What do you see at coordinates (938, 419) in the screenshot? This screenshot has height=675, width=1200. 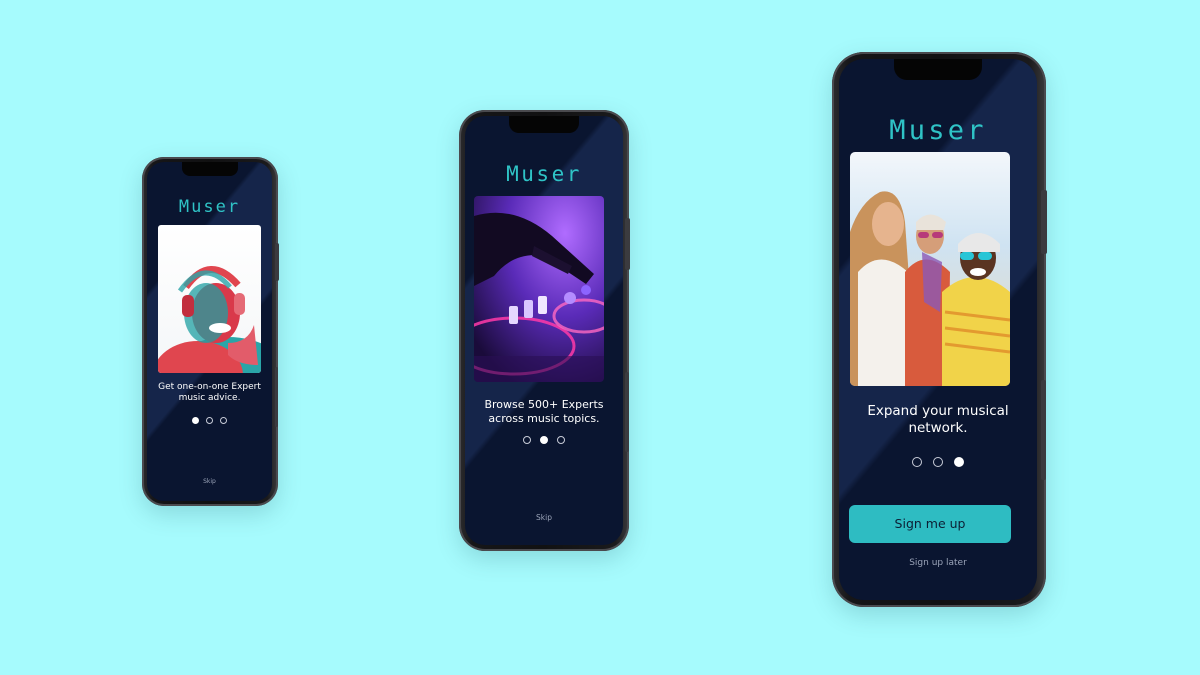 I see `onboarding-caption: Expand your musical network.` at bounding box center [938, 419].